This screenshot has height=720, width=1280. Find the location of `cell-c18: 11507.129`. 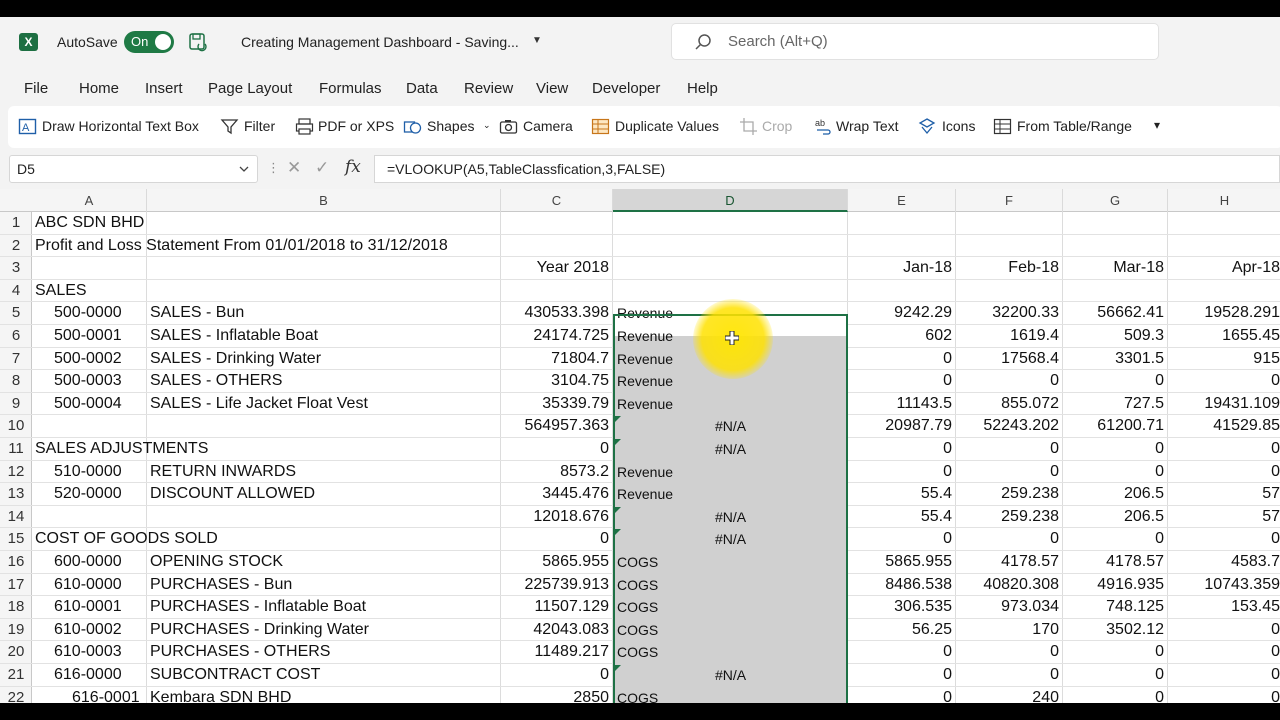

cell-c18: 11507.129 is located at coordinates (555, 607).